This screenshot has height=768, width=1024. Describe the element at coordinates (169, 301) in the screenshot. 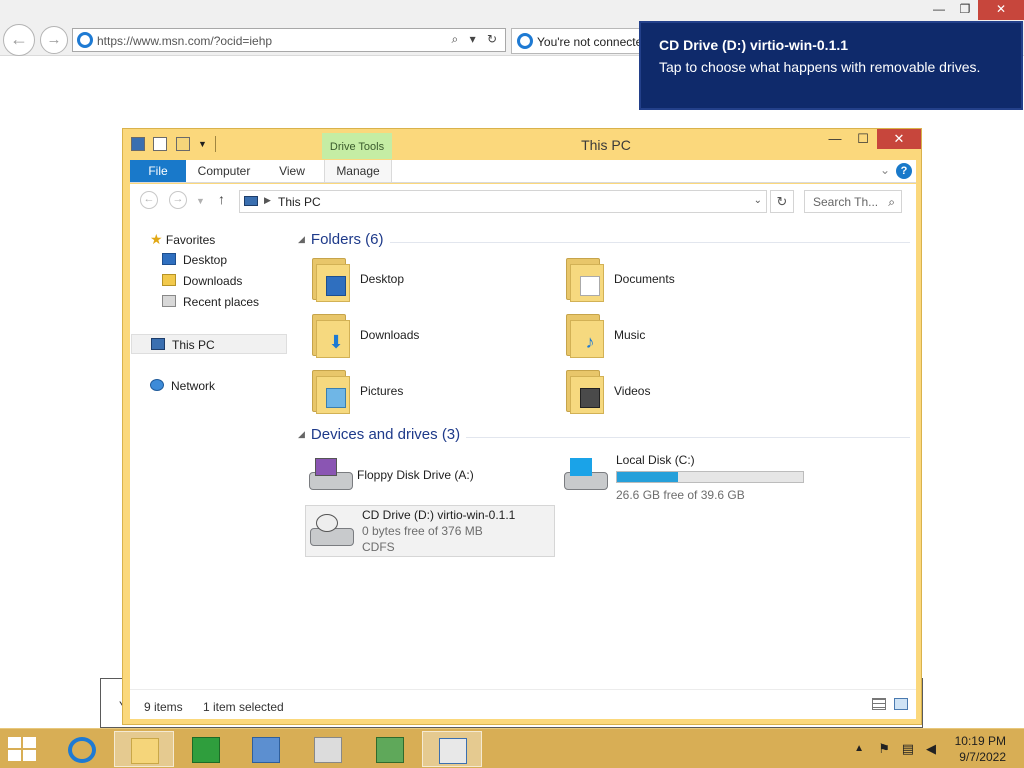

I see `recent-places-icon` at that location.